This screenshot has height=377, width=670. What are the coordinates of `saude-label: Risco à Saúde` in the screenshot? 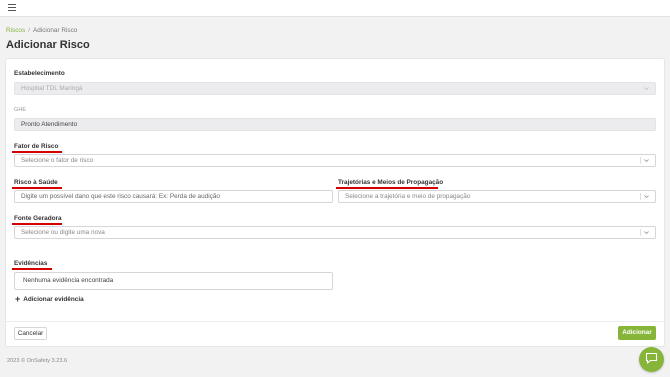 It's located at (36, 182).